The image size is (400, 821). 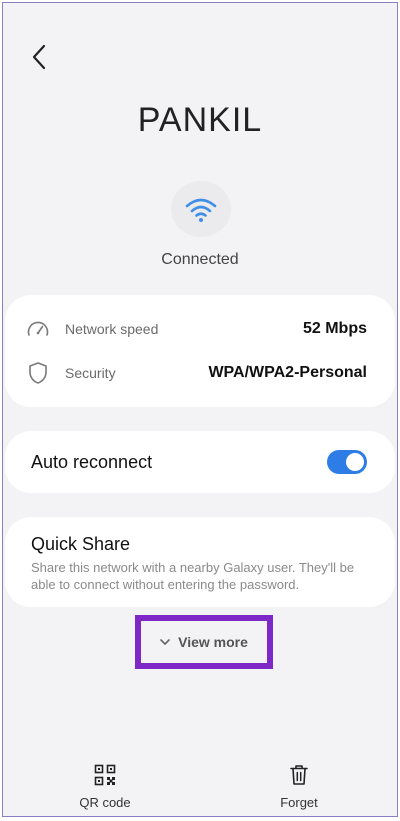 What do you see at coordinates (334, 328) in the screenshot?
I see `network-speed-value: 52 Mbps` at bounding box center [334, 328].